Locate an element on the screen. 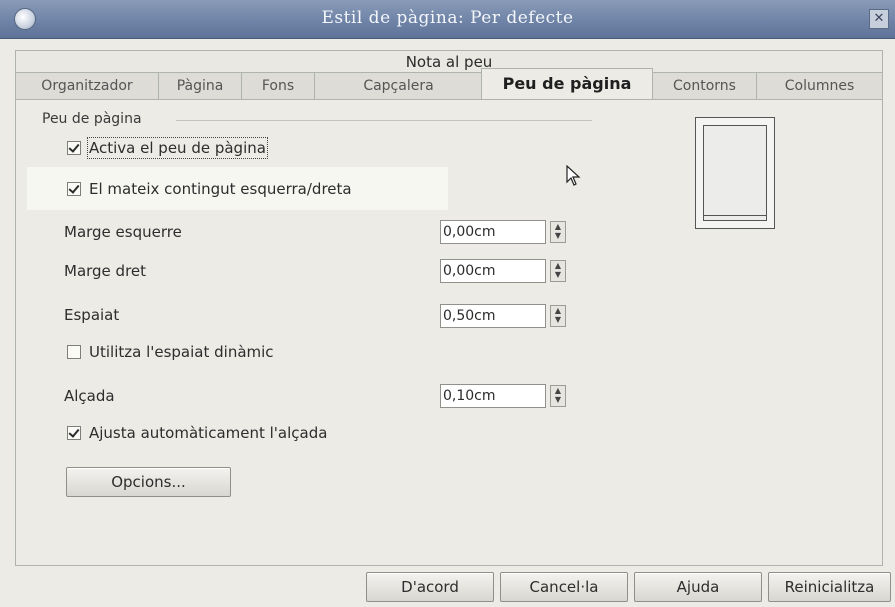 The height and width of the screenshot is (607, 895). dynamic-spacing-checkbox: Utilitza l'espaiat dinàmic is located at coordinates (170, 352).